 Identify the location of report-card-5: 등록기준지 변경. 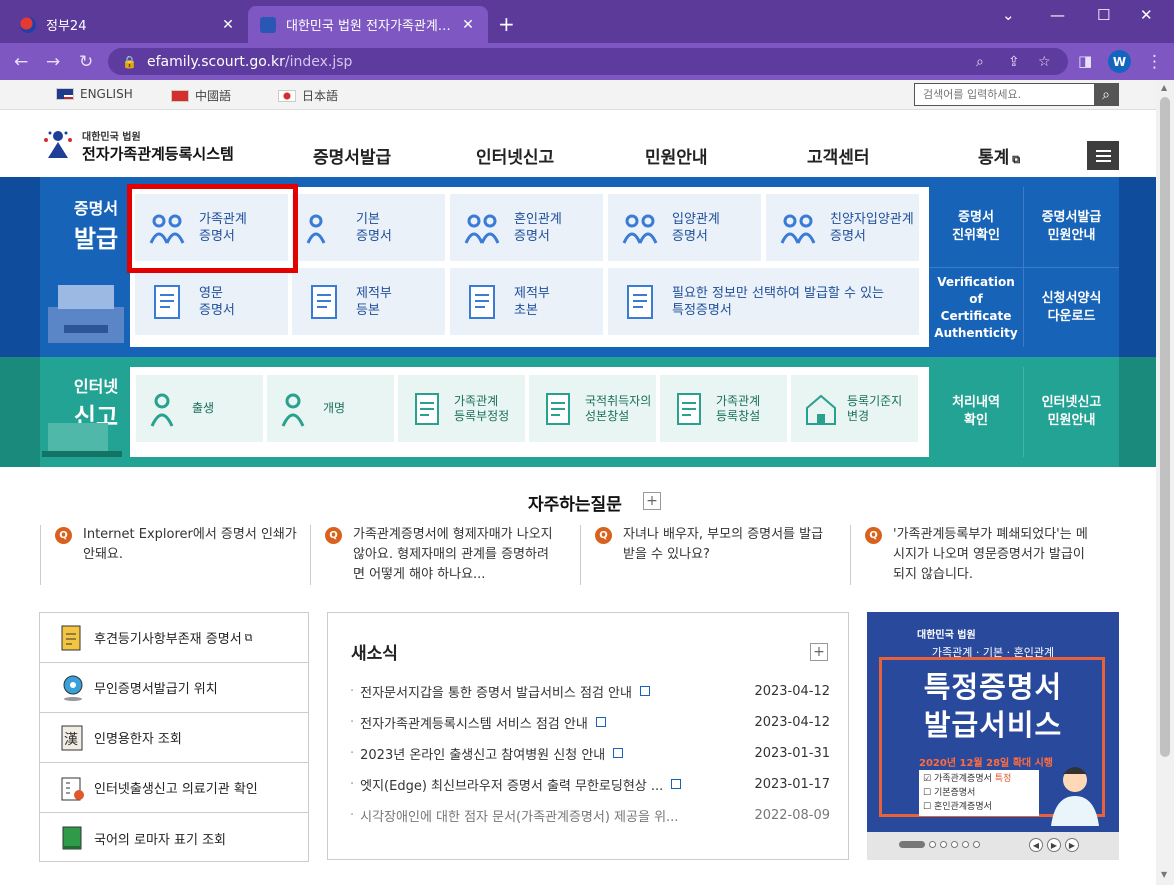
(854, 408).